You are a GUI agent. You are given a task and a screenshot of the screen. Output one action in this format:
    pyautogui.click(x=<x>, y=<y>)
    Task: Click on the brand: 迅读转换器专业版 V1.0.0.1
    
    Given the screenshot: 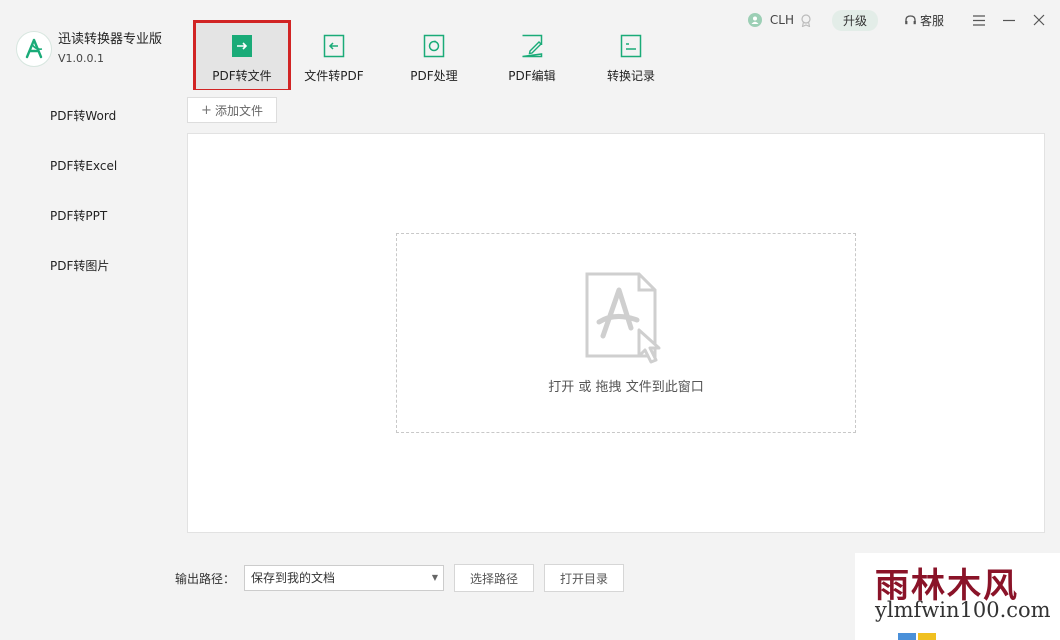 What is the action you would take?
    pyautogui.click(x=89, y=49)
    